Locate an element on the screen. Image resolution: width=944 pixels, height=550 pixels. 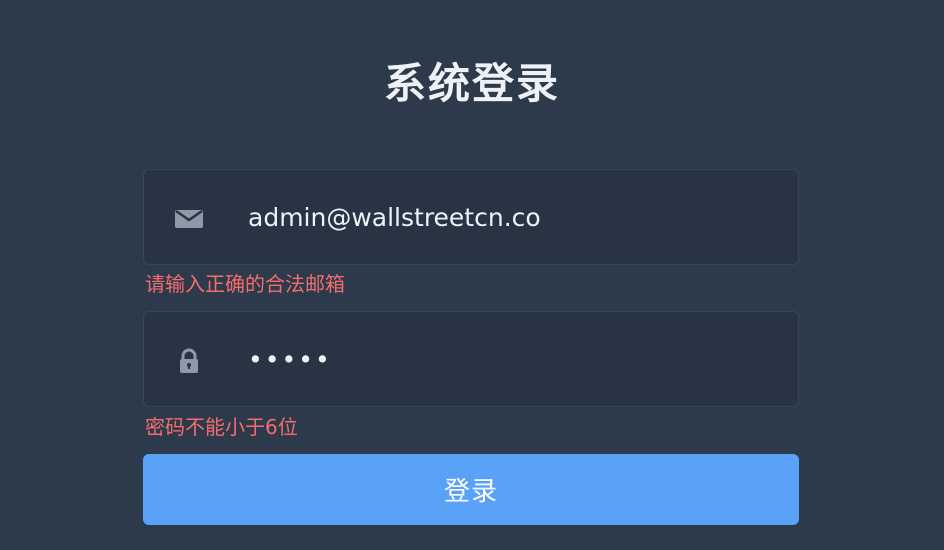
password-field-container is located at coordinates (471, 359).